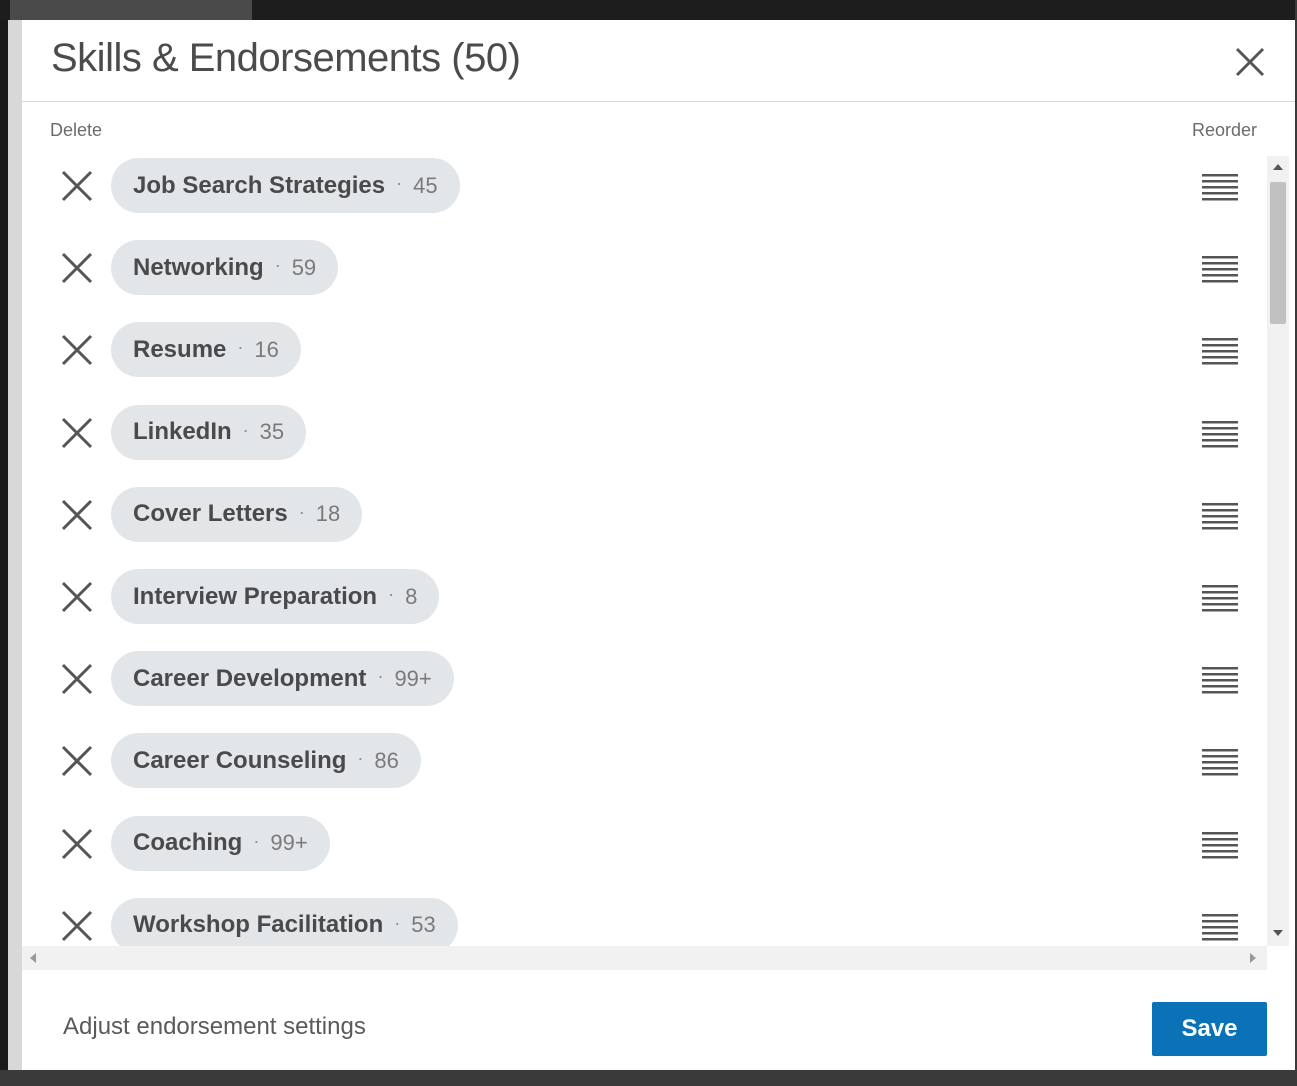  I want to click on endorsement-count: 53, so click(423, 925).